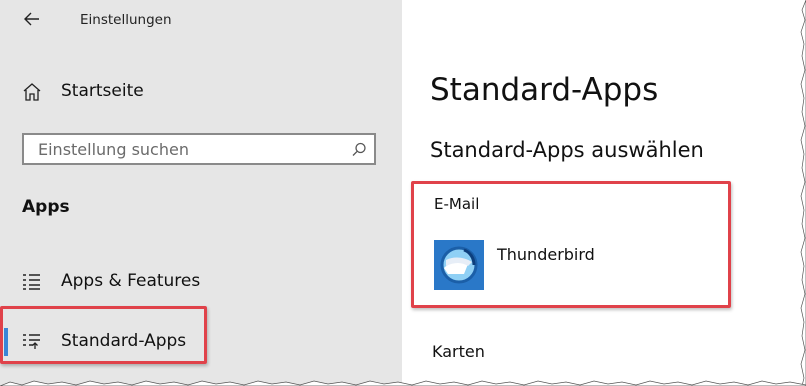 The width and height of the screenshot is (806, 386). Describe the element at coordinates (32, 282) in the screenshot. I see `list-icon` at that location.